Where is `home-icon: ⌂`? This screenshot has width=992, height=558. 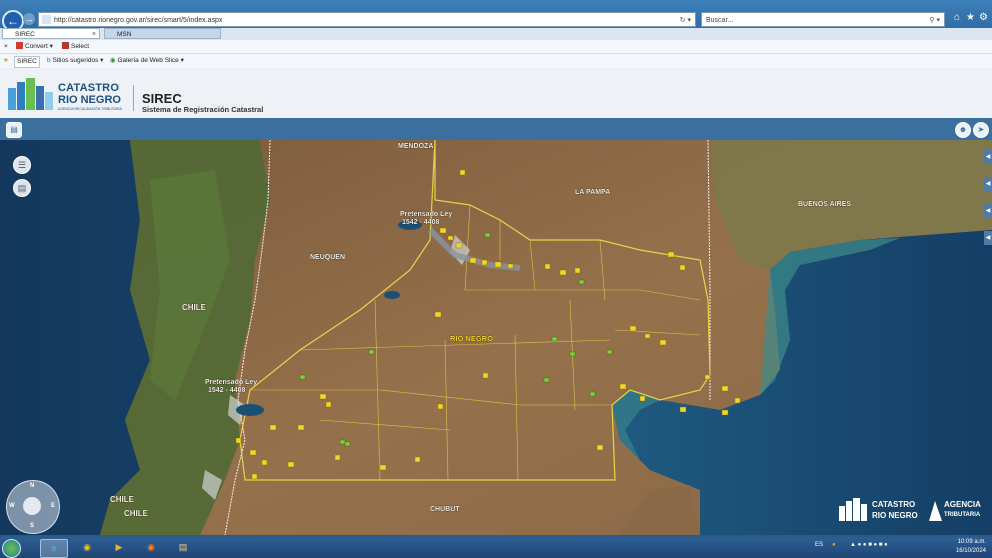
home-icon: ⌂ is located at coordinates (957, 17).